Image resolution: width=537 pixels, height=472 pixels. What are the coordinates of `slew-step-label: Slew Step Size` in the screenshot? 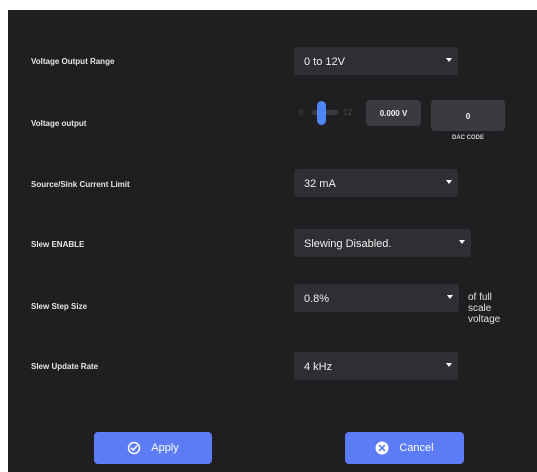 It's located at (59, 306).